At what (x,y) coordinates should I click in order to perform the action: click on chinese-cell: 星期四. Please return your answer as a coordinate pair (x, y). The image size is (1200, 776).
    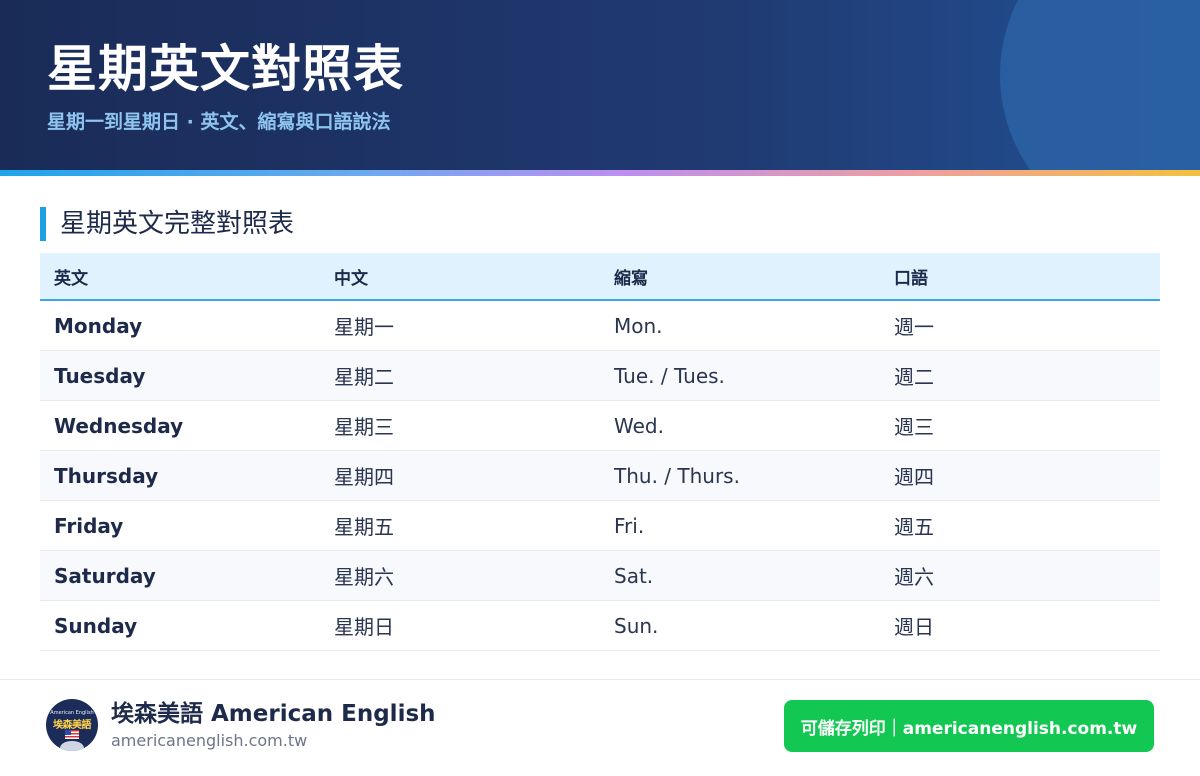
    Looking at the image, I should click on (364, 477).